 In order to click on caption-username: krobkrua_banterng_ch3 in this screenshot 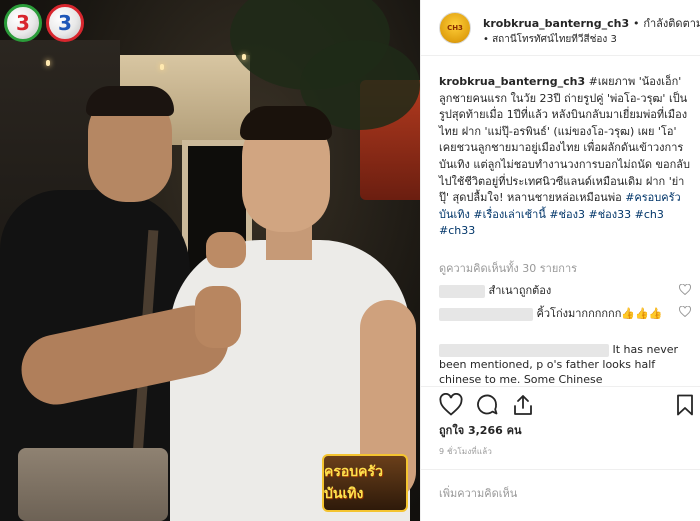, I will do `click(512, 81)`.